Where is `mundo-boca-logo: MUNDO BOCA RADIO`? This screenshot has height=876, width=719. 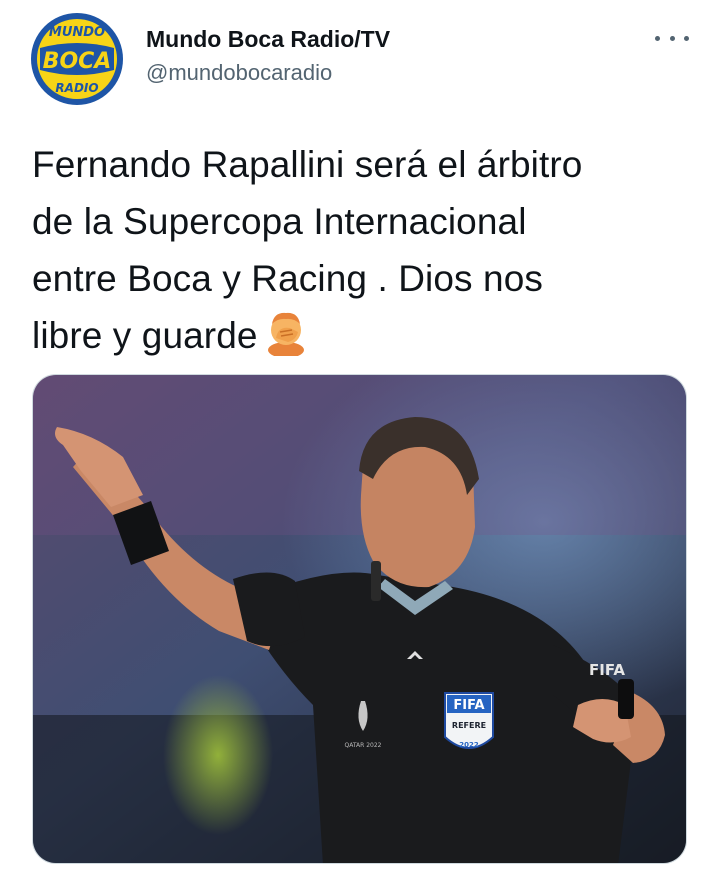 mundo-boca-logo: MUNDO BOCA RADIO is located at coordinates (77, 59).